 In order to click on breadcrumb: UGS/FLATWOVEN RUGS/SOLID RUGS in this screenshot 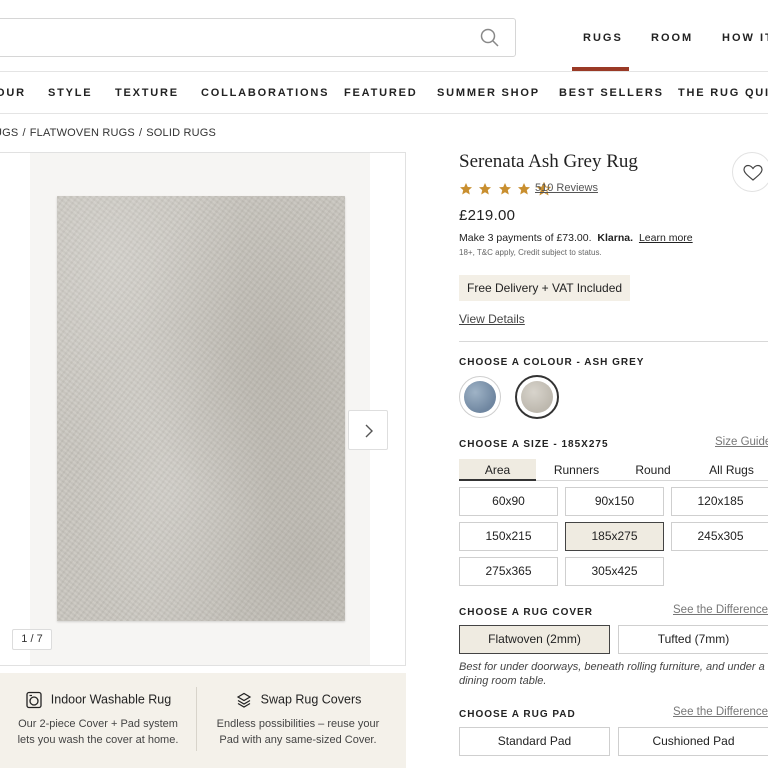, I will do `click(108, 133)`.